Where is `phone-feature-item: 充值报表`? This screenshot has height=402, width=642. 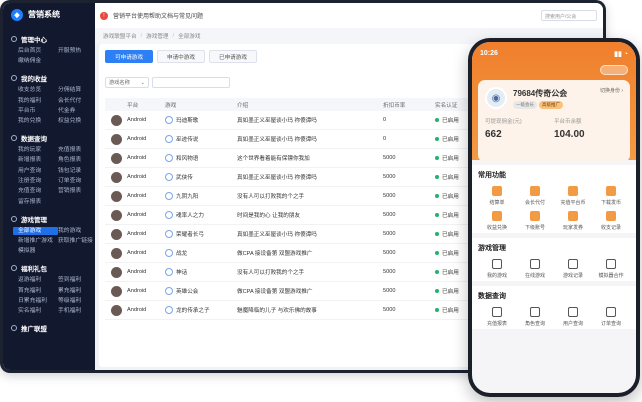
phone-feature-item: 充值报表 is located at coordinates (497, 317).